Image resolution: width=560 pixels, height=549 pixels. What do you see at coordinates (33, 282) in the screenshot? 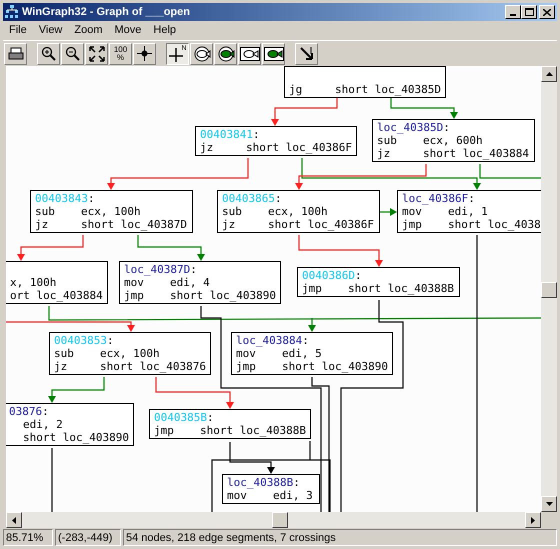
I see `operand: x, 100h` at bounding box center [33, 282].